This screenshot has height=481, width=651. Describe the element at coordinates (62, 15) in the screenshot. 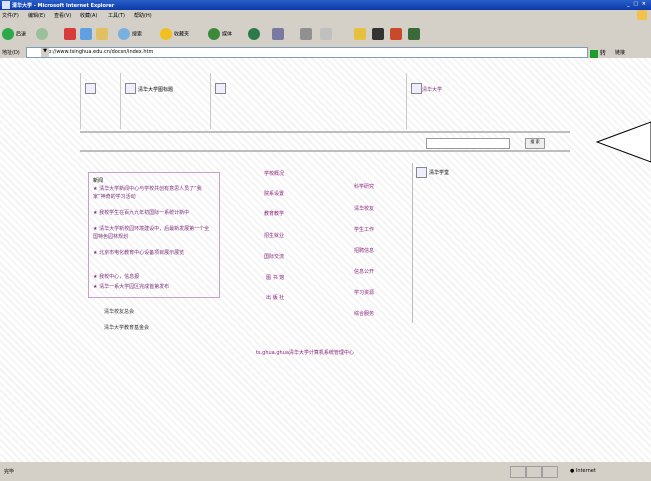

I see `menu-view: 查看(V)` at that location.